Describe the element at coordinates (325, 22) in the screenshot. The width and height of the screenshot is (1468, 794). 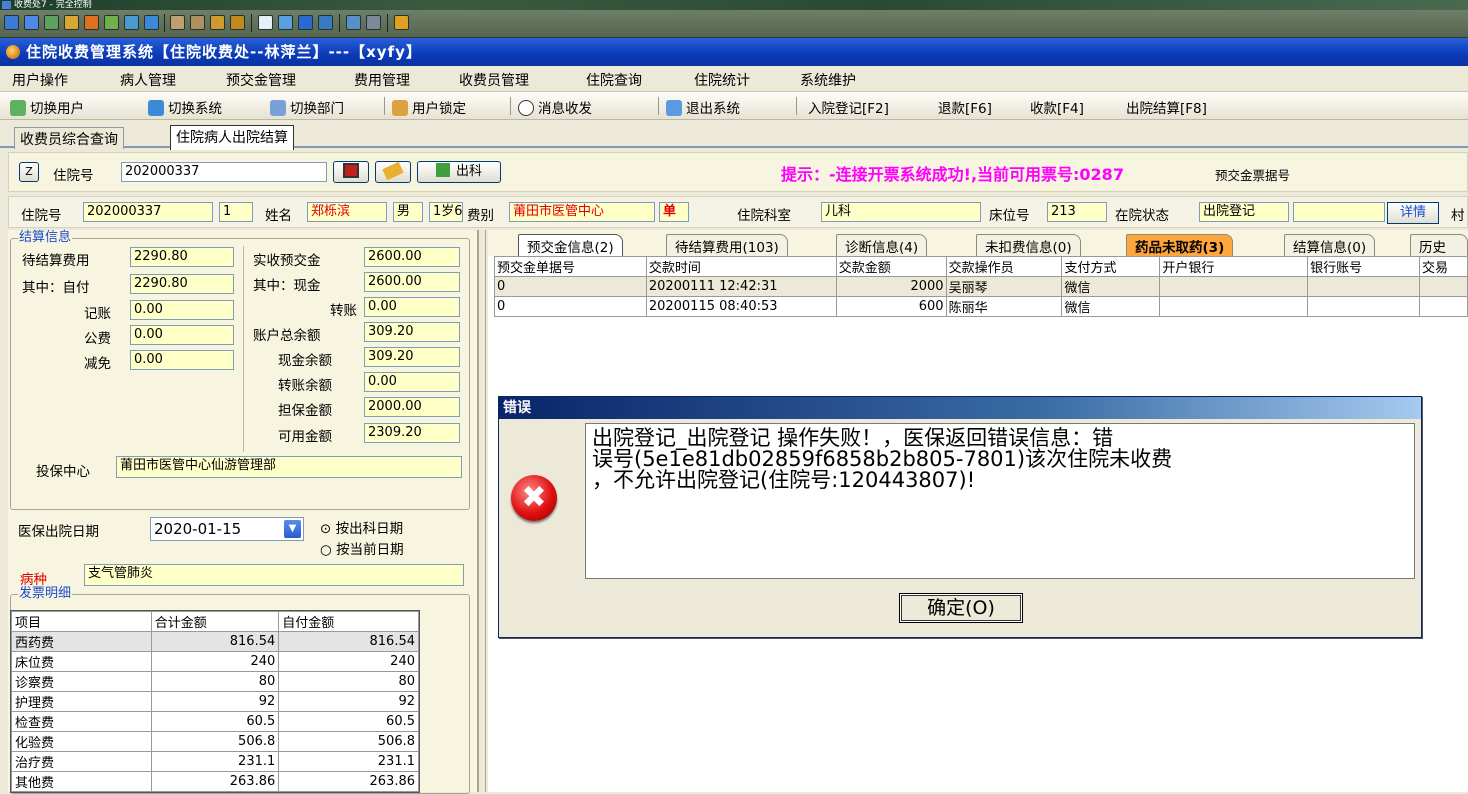
I see `display-icon` at that location.